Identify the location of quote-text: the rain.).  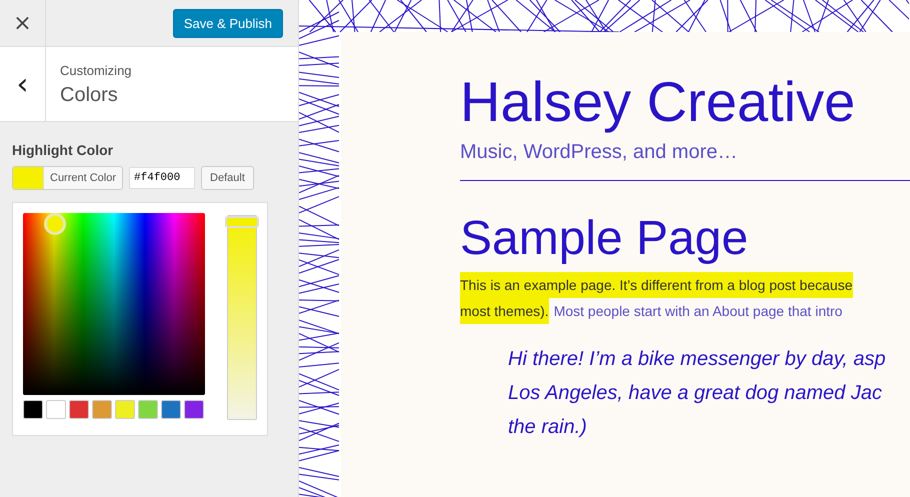
(548, 427).